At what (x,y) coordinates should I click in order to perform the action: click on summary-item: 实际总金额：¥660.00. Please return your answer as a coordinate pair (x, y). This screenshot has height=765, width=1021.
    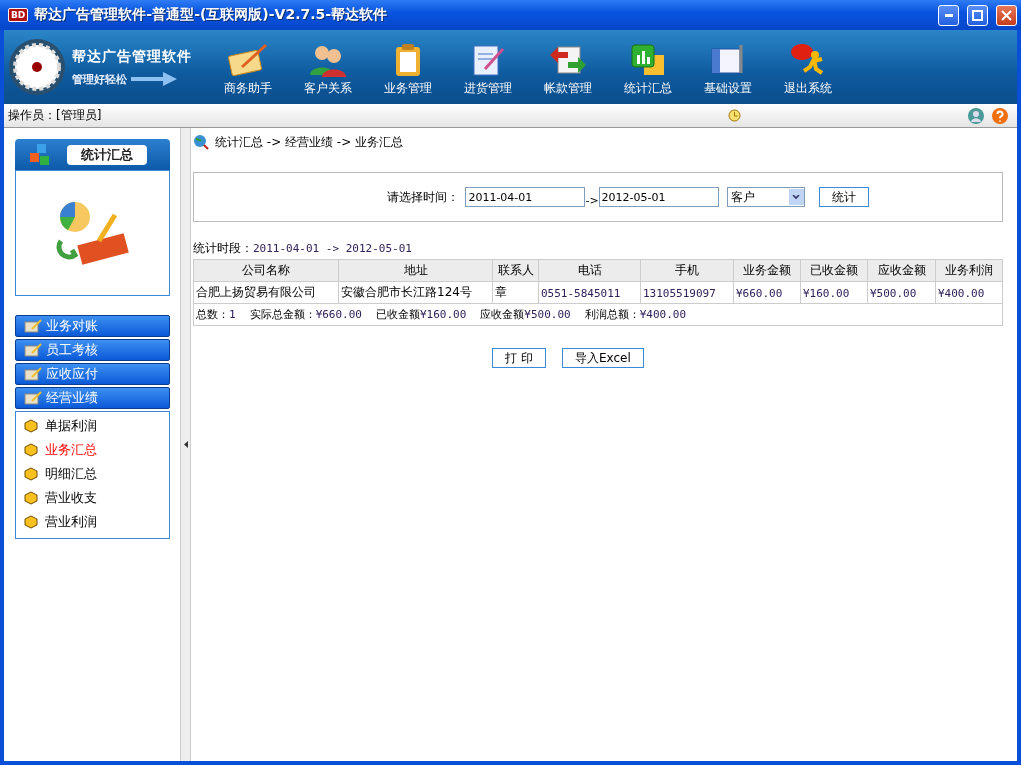
    Looking at the image, I should click on (305, 314).